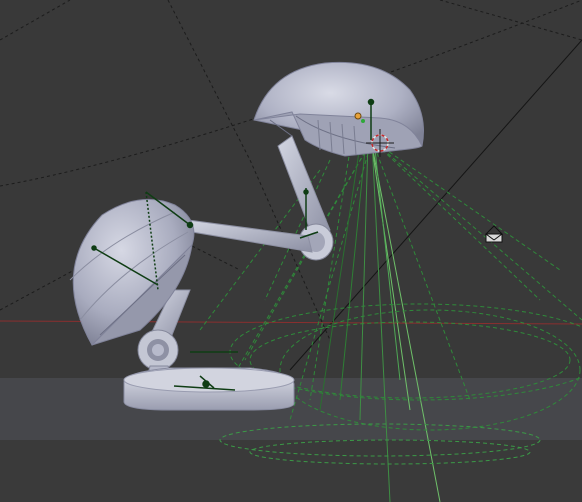 This screenshot has height=502, width=582. I want to click on desk-lamp-upper-shade, so click(338, 109).